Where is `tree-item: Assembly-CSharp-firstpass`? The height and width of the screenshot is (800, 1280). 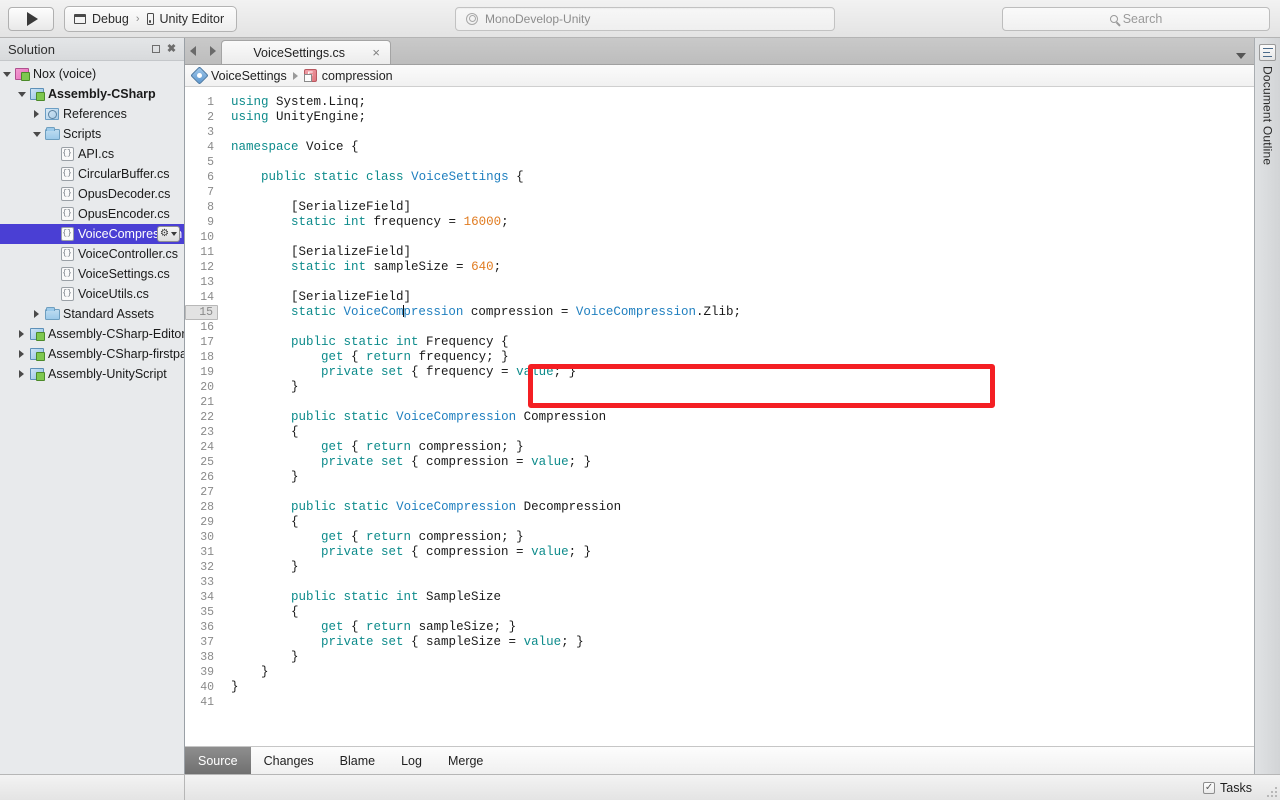
tree-item: Assembly-CSharp-firstpass is located at coordinates (92, 354).